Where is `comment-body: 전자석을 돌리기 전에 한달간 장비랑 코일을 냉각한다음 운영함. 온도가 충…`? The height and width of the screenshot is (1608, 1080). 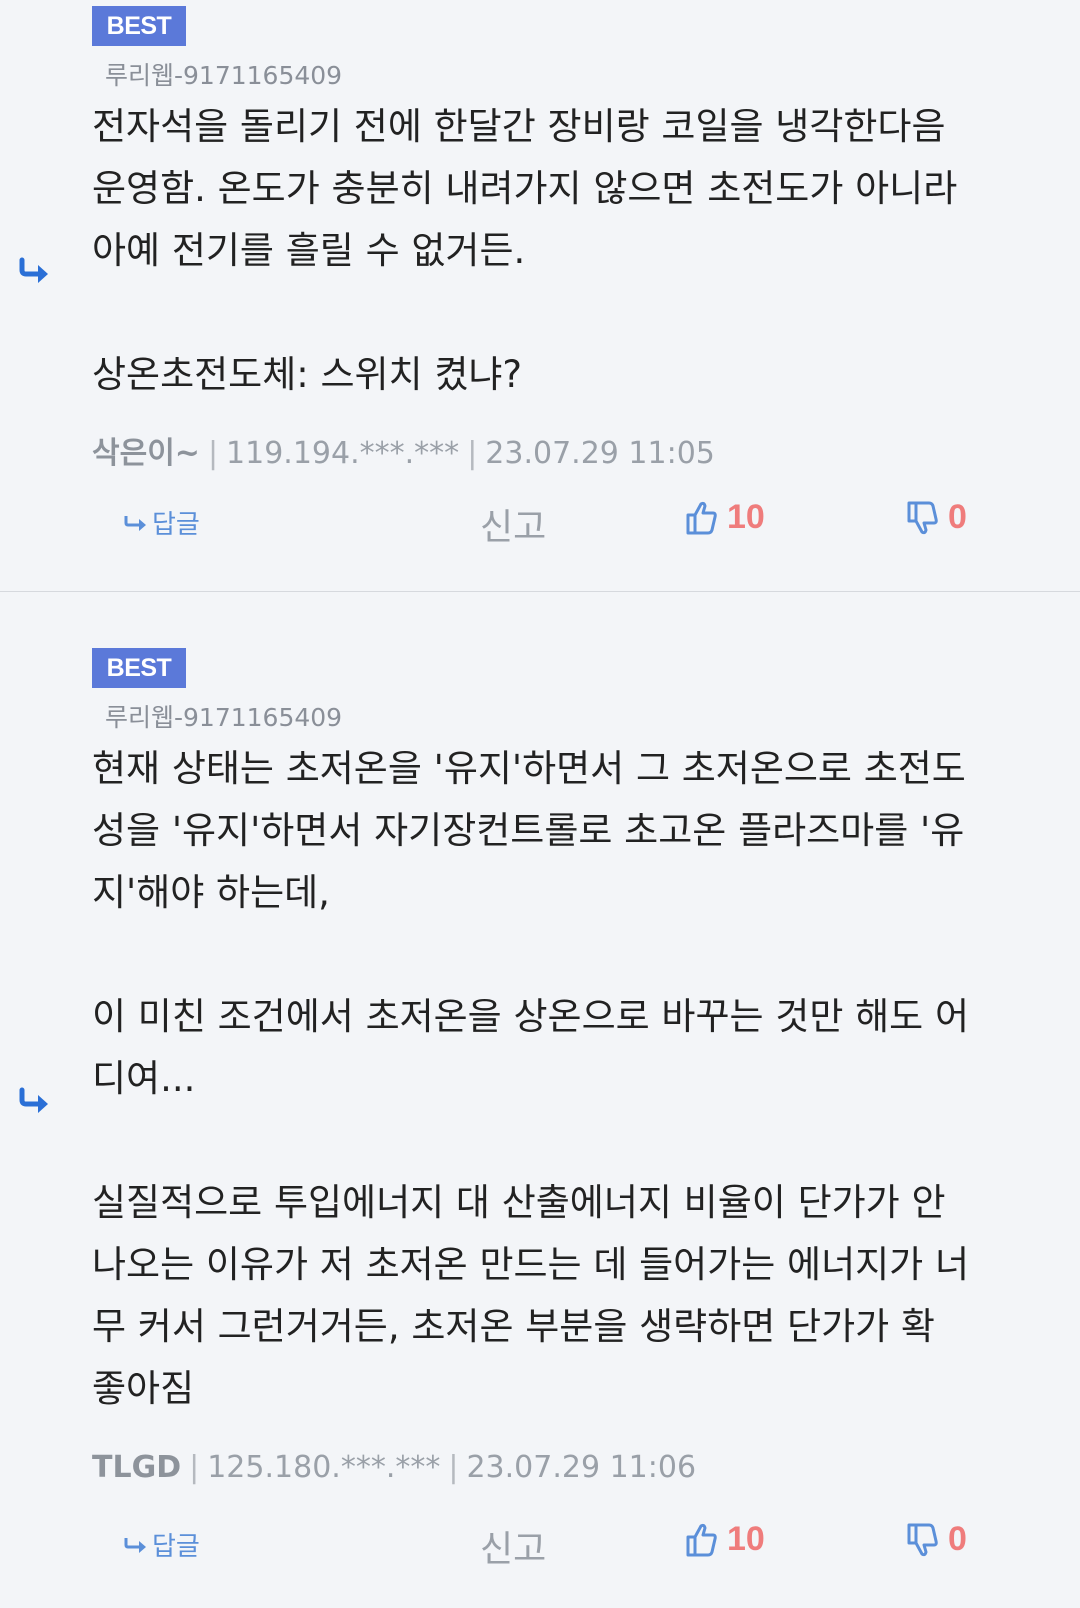 comment-body: 전자석을 돌리기 전에 한달간 장비랑 코일을 냉각한다음 운영함. 온도가 충… is located at coordinates (525, 250).